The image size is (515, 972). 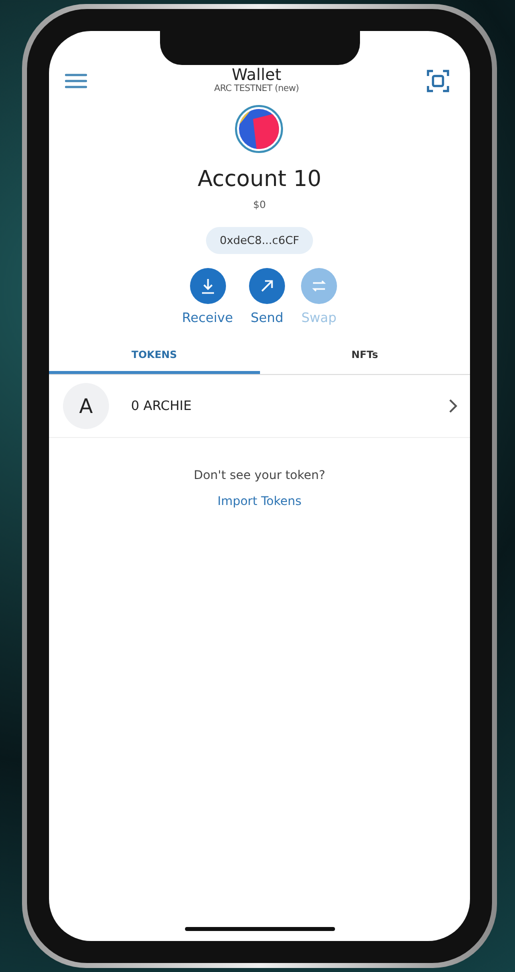 What do you see at coordinates (76, 81) in the screenshot?
I see `menu-icon` at bounding box center [76, 81].